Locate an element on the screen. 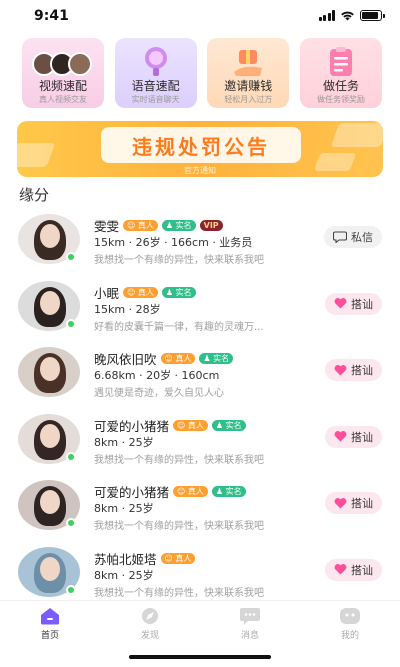 The width and height of the screenshot is (400, 667). feature-voice-match: 语音速配 实时语音聊天 is located at coordinates (155, 73).